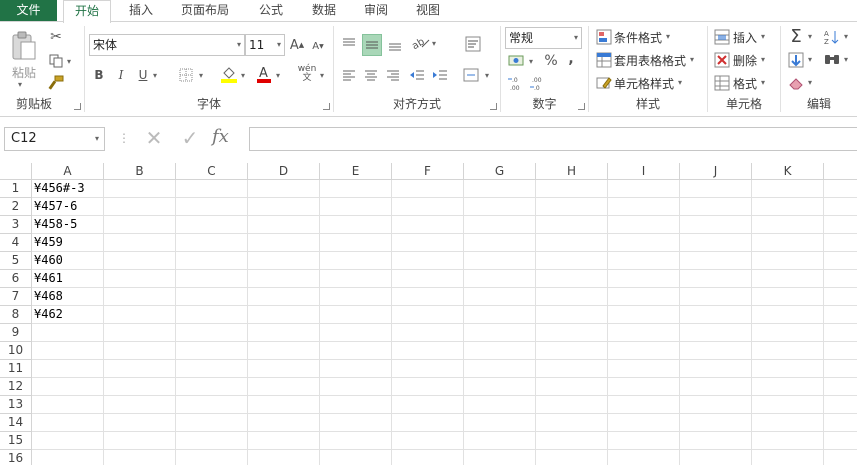 This screenshot has width=857, height=465. I want to click on cell-styles-icon, so click(604, 83).